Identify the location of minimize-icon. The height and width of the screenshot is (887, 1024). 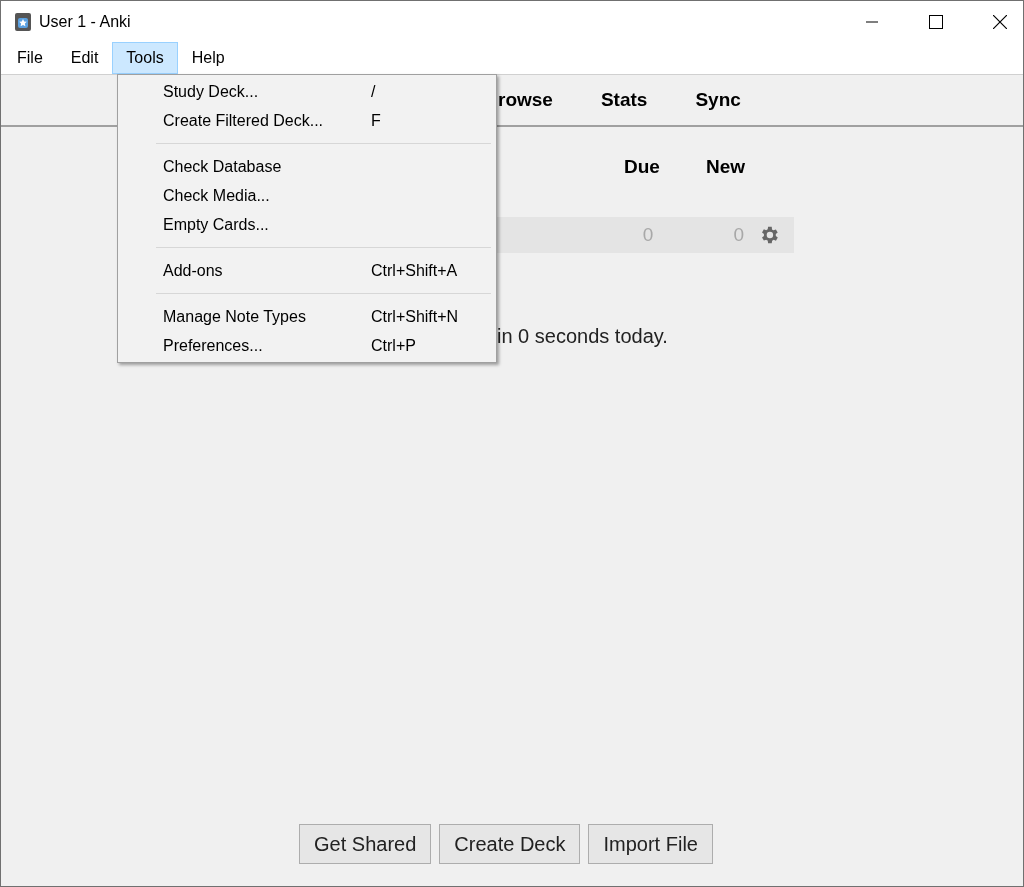
(872, 21).